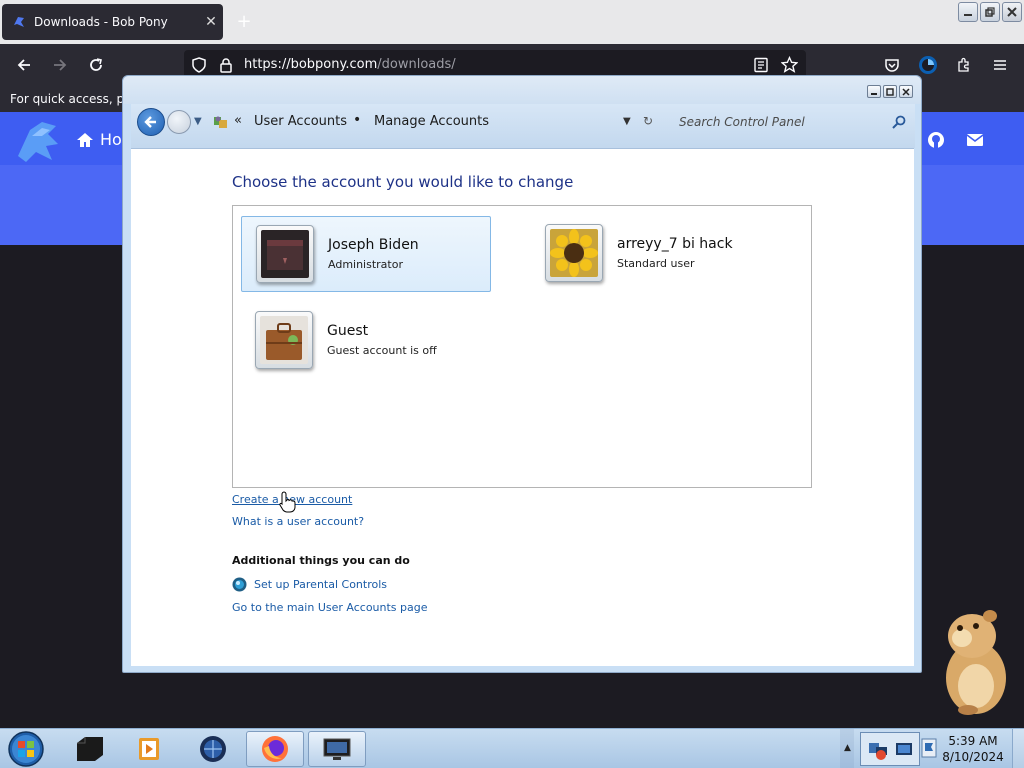 The image size is (1024, 768). What do you see at coordinates (24, 65) in the screenshot?
I see `back-button` at bounding box center [24, 65].